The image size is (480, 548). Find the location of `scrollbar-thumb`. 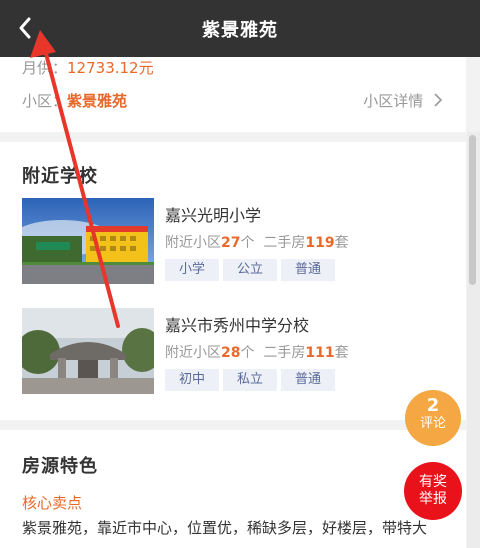

scrollbar-thumb is located at coordinates (472, 210).